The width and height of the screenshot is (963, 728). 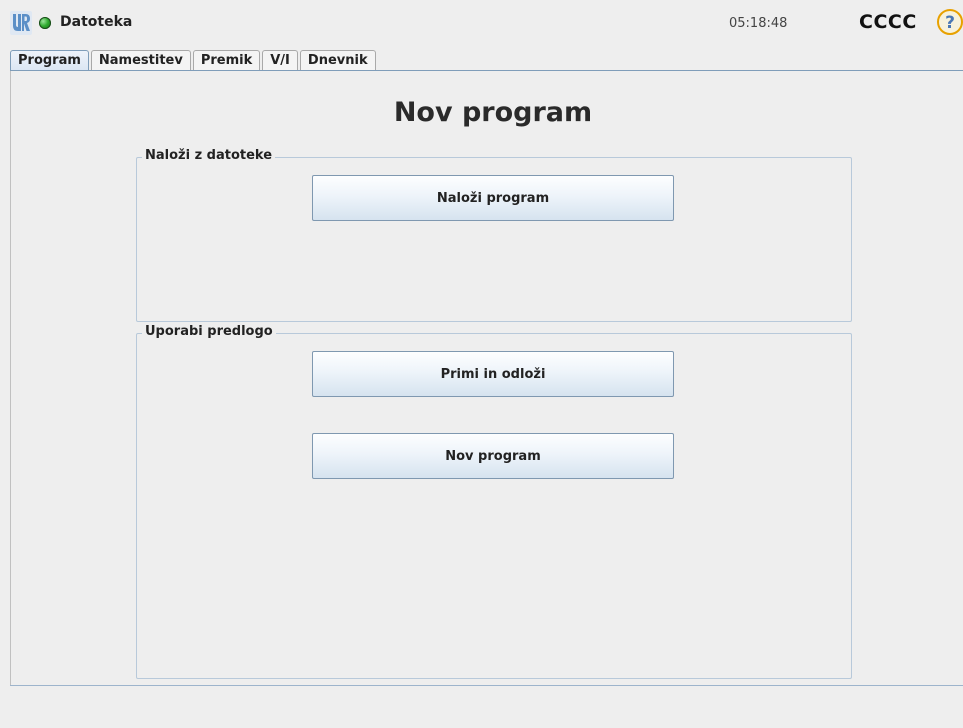 I want to click on top-bar: Datoteka 05:18:48 CCCC ?, so click(x=481, y=23).